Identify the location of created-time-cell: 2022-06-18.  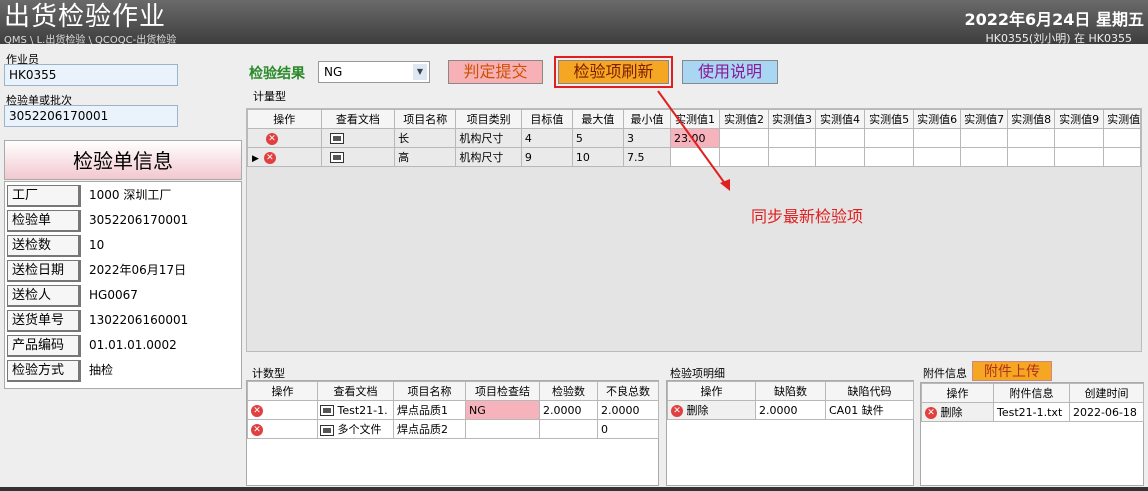
(1106, 412).